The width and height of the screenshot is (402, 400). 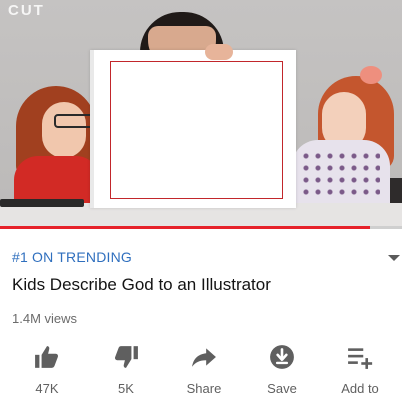 What do you see at coordinates (219, 52) in the screenshot?
I see `hand` at bounding box center [219, 52].